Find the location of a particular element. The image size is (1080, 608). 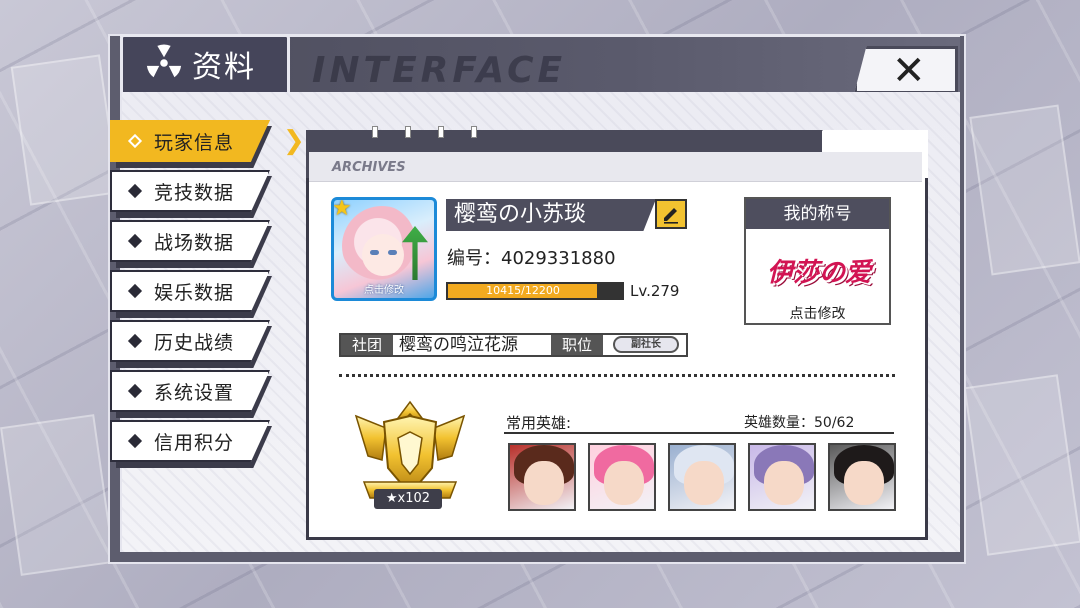

exp-bar: 10415/12200 is located at coordinates (535, 291).